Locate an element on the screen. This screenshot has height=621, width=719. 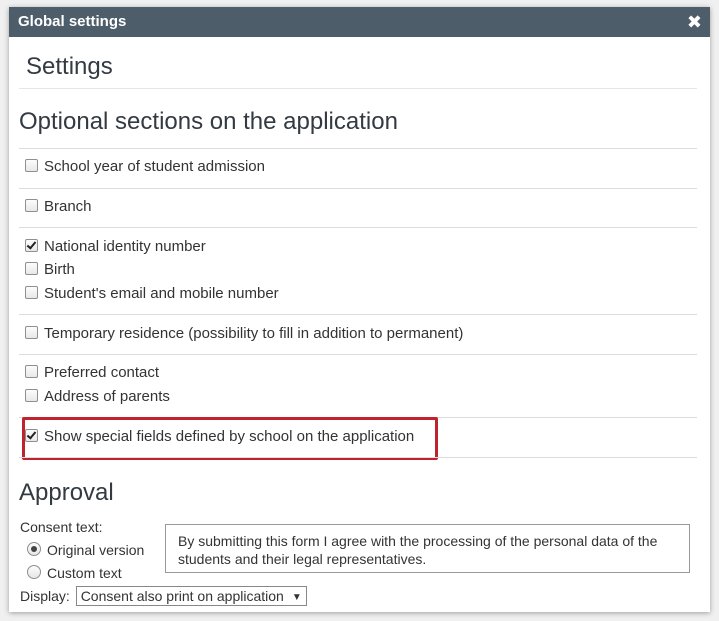
checkbox-address-parents is located at coordinates (31, 395).